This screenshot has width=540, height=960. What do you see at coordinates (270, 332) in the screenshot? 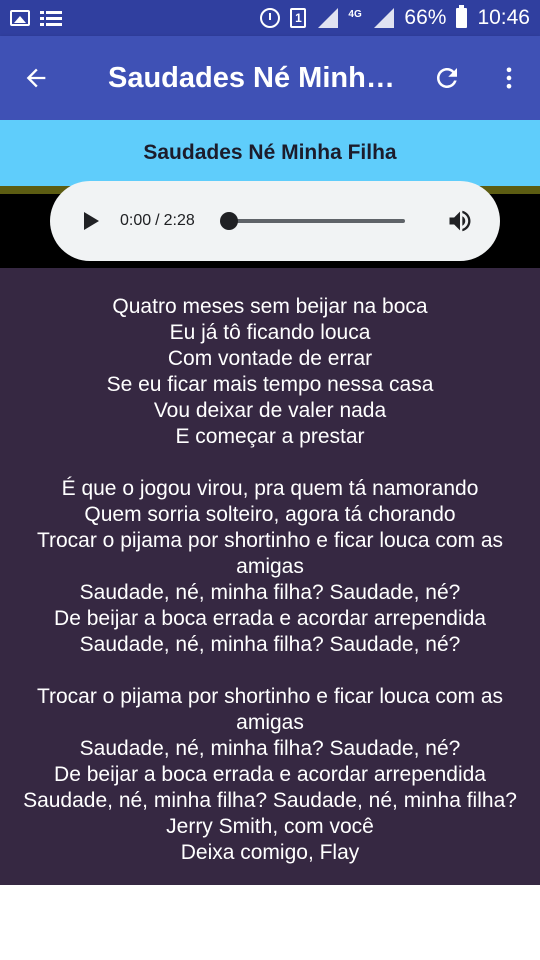
I see `lyric-line: Eu já tô ficando louca` at bounding box center [270, 332].